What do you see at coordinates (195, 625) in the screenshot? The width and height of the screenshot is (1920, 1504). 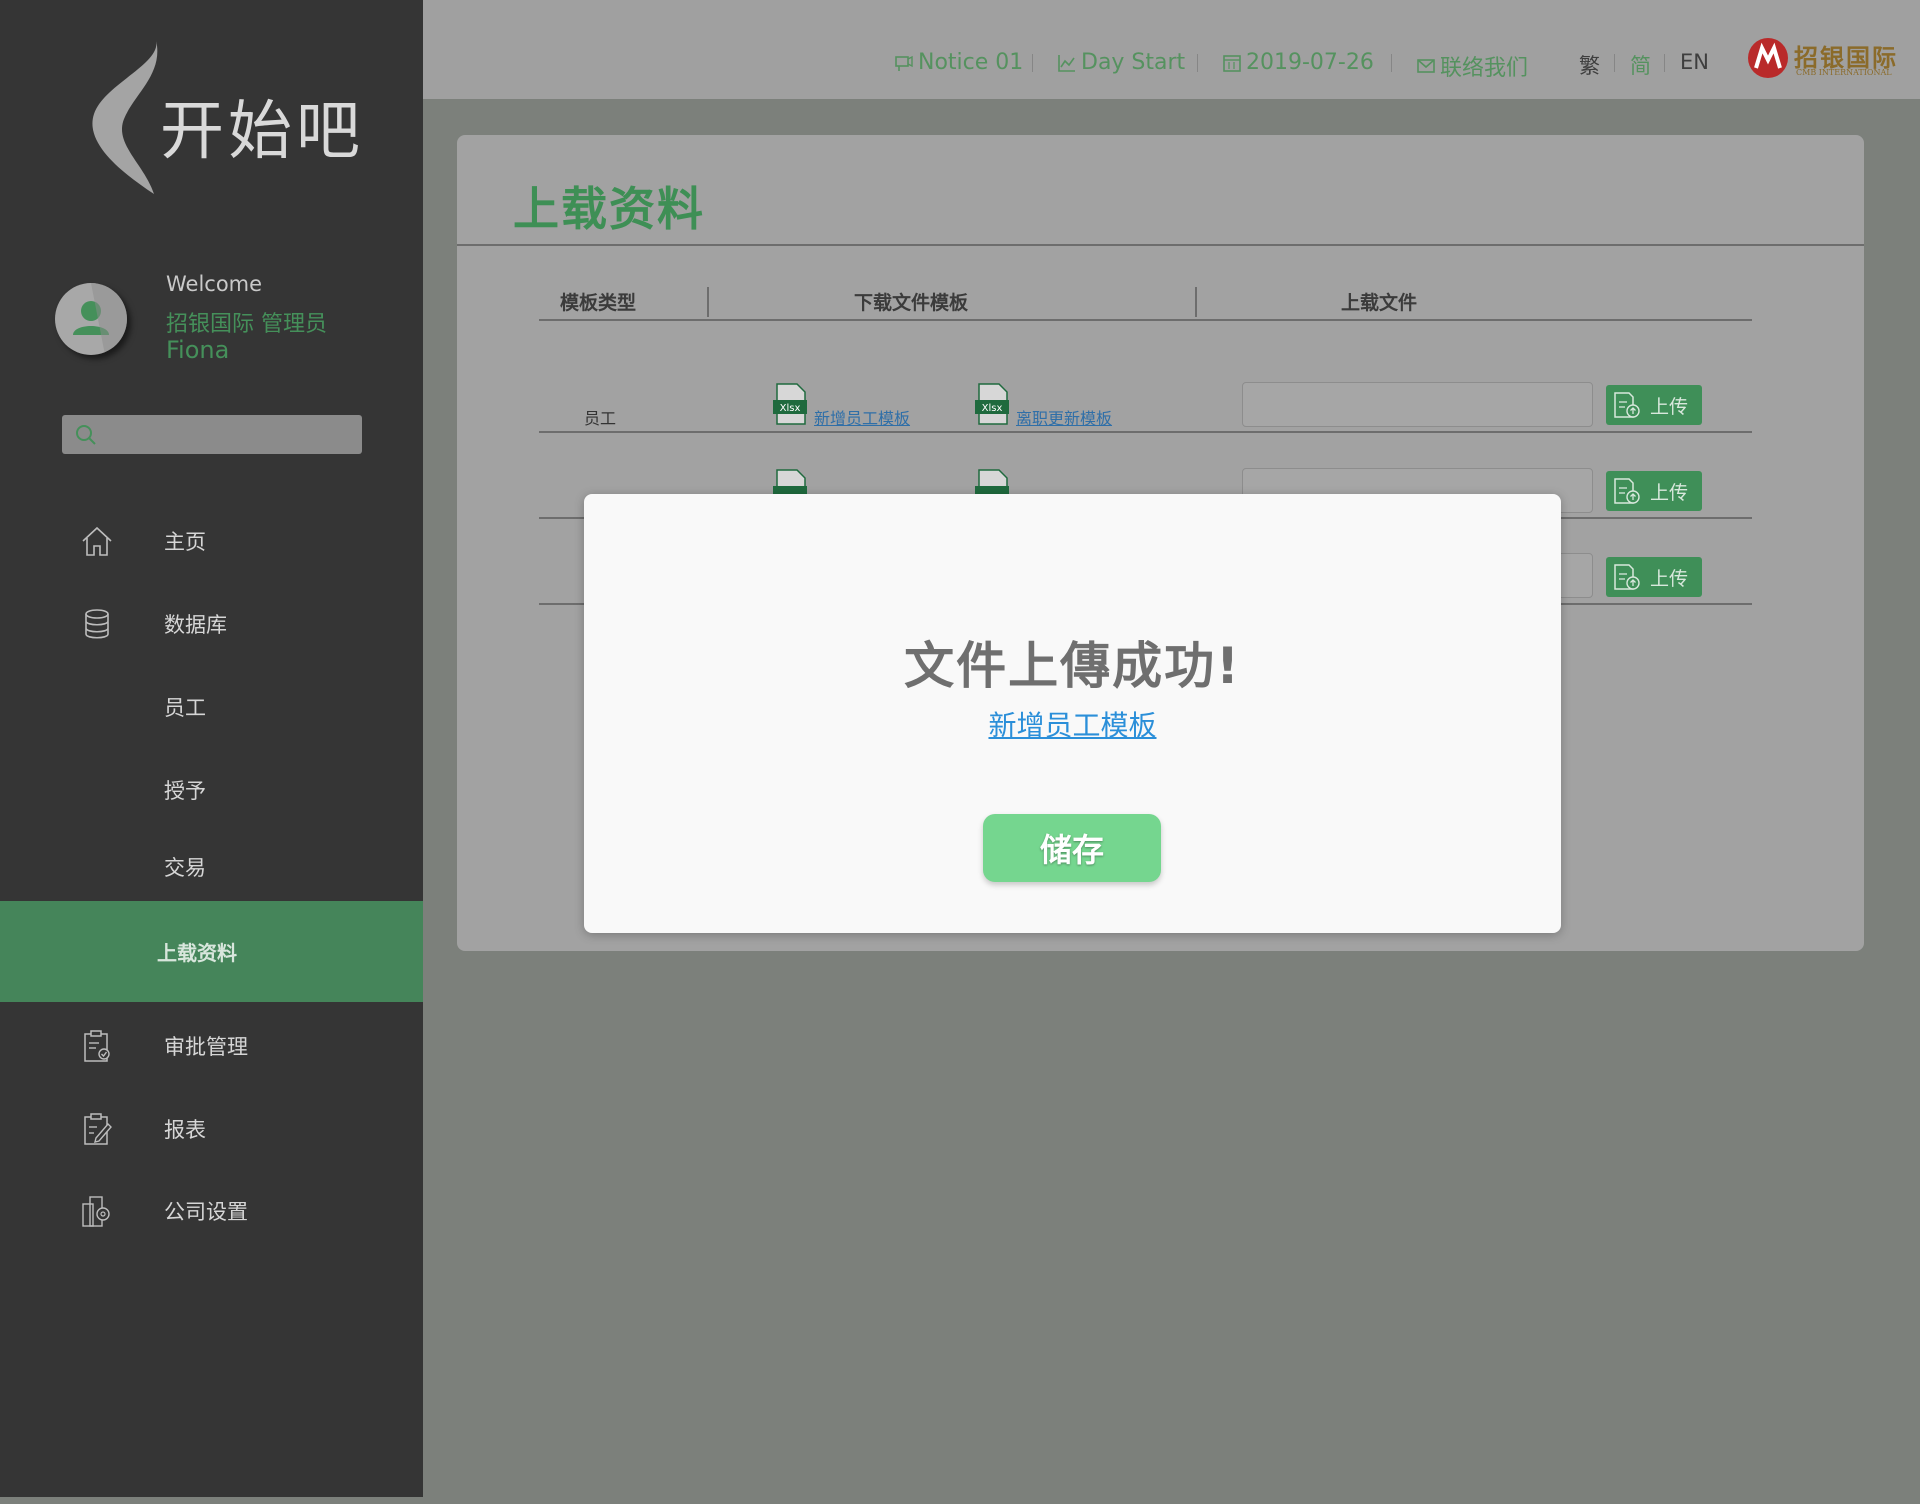 I see `sidebar-item-label: 数据库` at bounding box center [195, 625].